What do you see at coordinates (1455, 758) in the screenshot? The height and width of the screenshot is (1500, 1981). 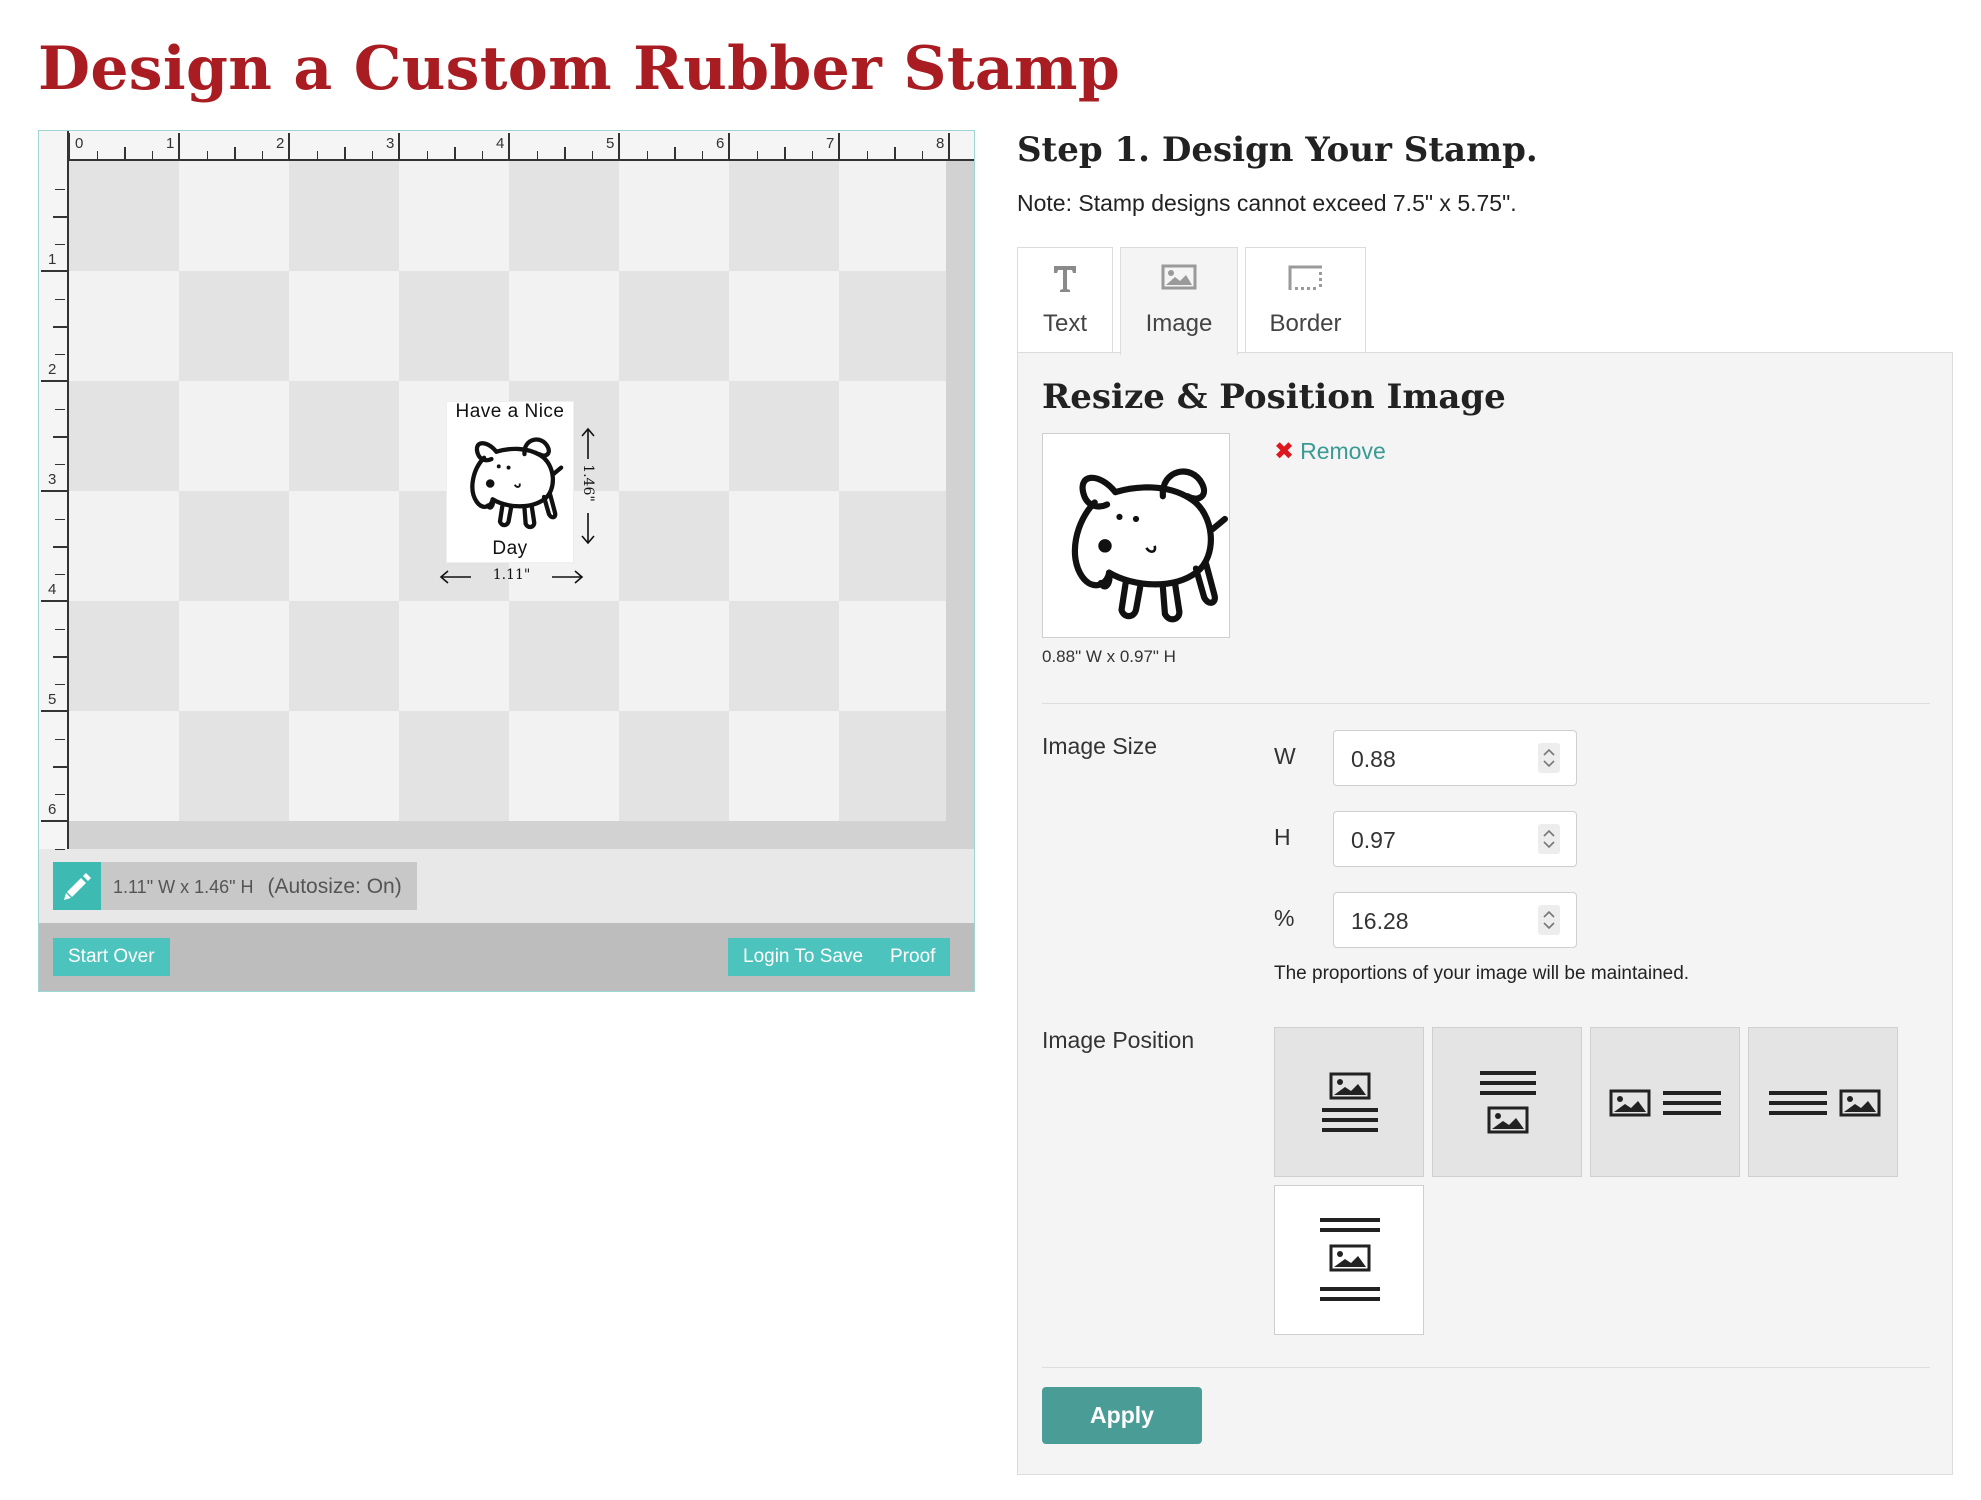 I see `width-input: 0.88` at bounding box center [1455, 758].